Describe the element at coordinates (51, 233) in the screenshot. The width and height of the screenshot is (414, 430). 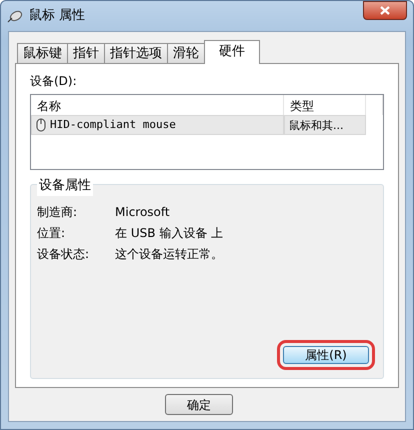
I see `field-label: 位置:` at that location.